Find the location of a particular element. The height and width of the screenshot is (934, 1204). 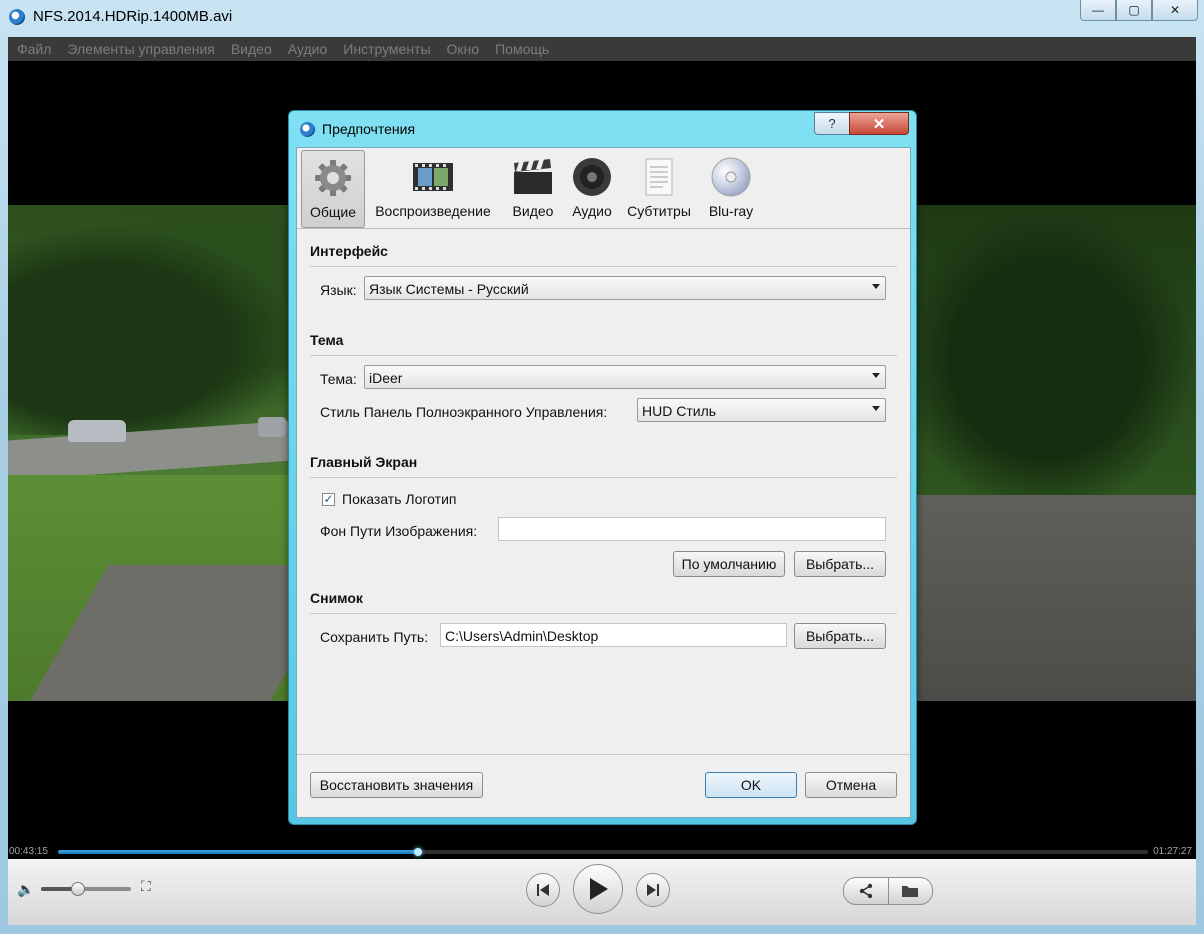

tab-subtitles: Субтитры is located at coordinates (659, 188).